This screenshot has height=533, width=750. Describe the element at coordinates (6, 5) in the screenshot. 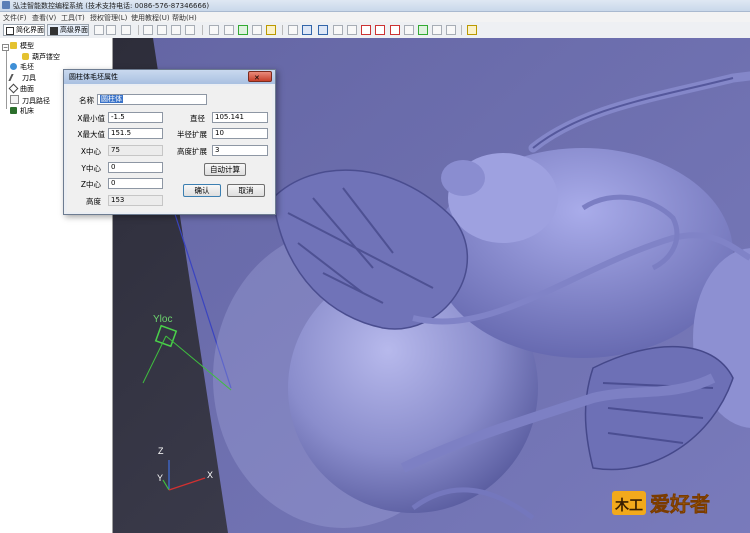

I see `app-icon` at that location.